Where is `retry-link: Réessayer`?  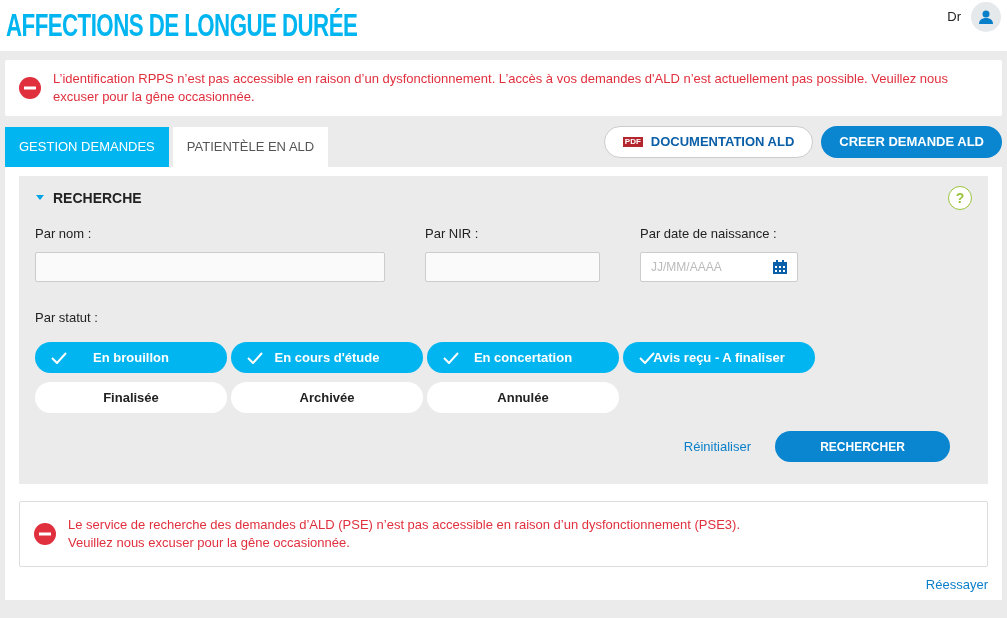 retry-link: Réessayer is located at coordinates (956, 585).